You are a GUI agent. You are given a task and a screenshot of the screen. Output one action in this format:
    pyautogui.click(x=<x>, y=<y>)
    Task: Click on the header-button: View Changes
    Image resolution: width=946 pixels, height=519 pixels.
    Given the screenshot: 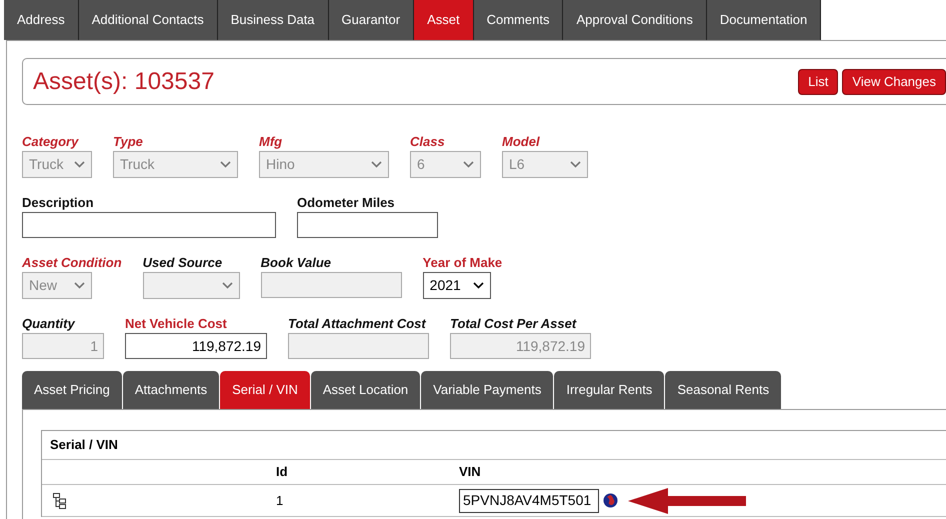 What is the action you would take?
    pyautogui.click(x=894, y=81)
    